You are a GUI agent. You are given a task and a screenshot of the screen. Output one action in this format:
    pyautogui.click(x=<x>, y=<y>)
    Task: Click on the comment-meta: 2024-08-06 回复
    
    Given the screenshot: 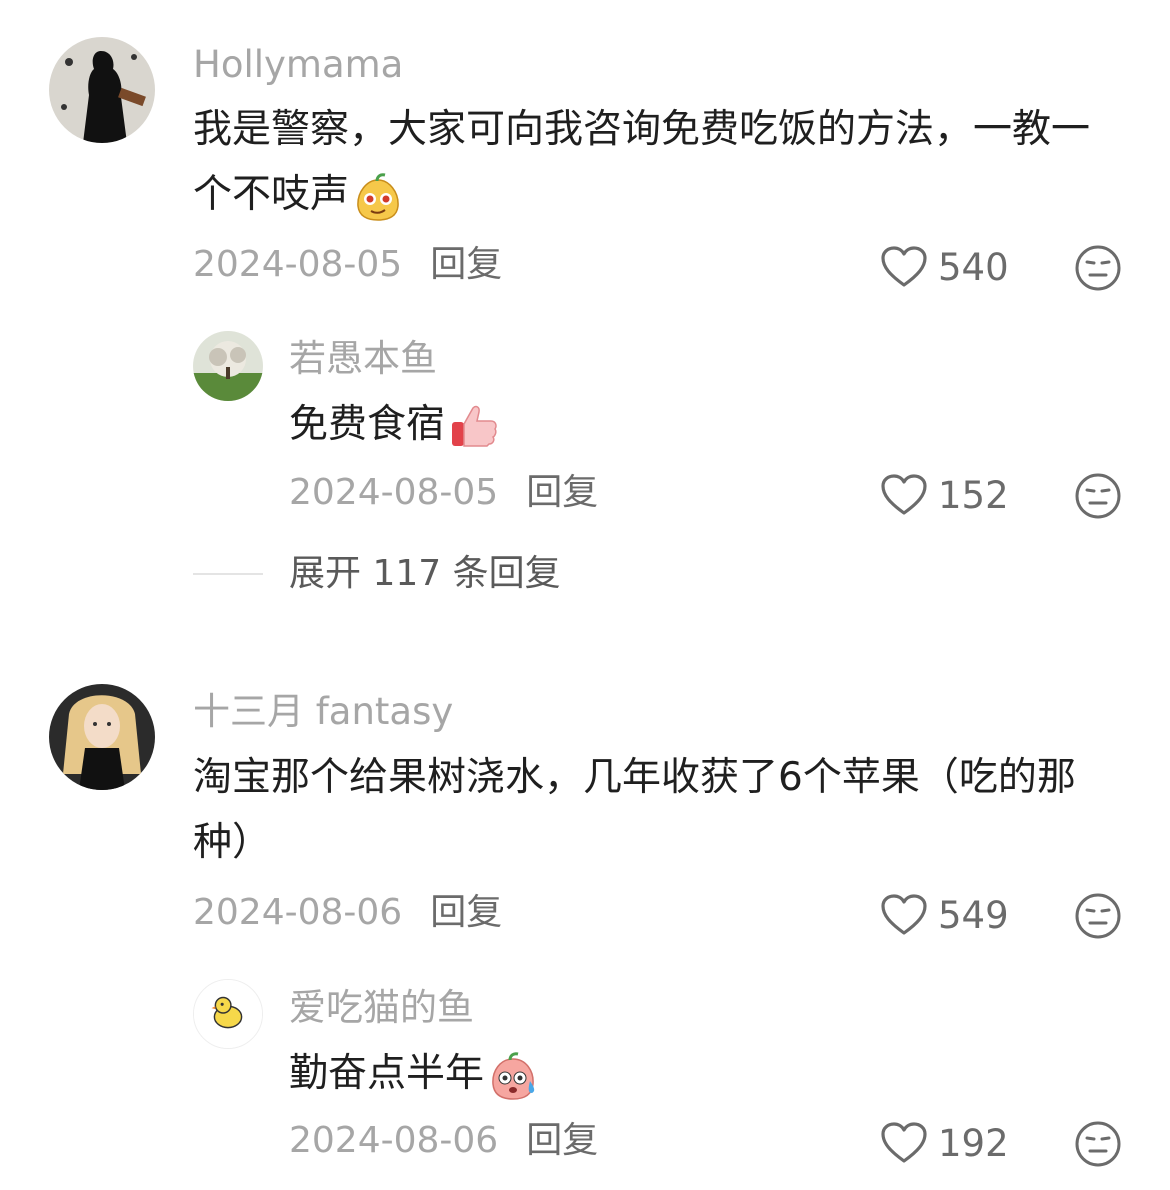 What is the action you would take?
    pyautogui.click(x=347, y=913)
    